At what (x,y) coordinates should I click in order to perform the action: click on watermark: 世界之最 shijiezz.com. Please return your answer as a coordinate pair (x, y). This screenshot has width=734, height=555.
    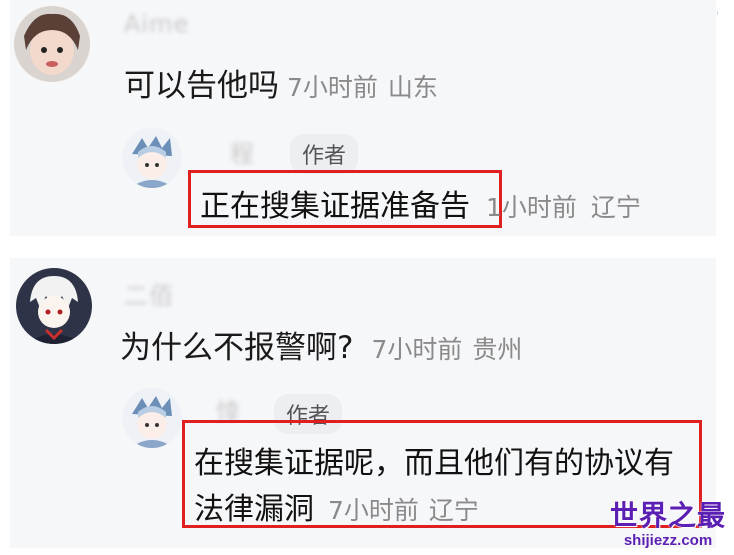
    Looking at the image, I should click on (668, 521).